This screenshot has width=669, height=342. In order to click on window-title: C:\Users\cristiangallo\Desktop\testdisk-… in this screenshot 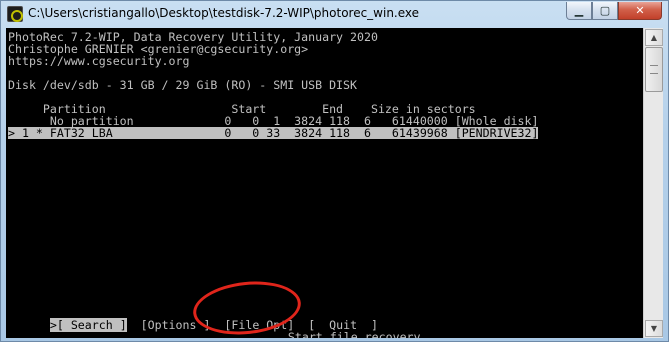, I will do `click(224, 13)`.